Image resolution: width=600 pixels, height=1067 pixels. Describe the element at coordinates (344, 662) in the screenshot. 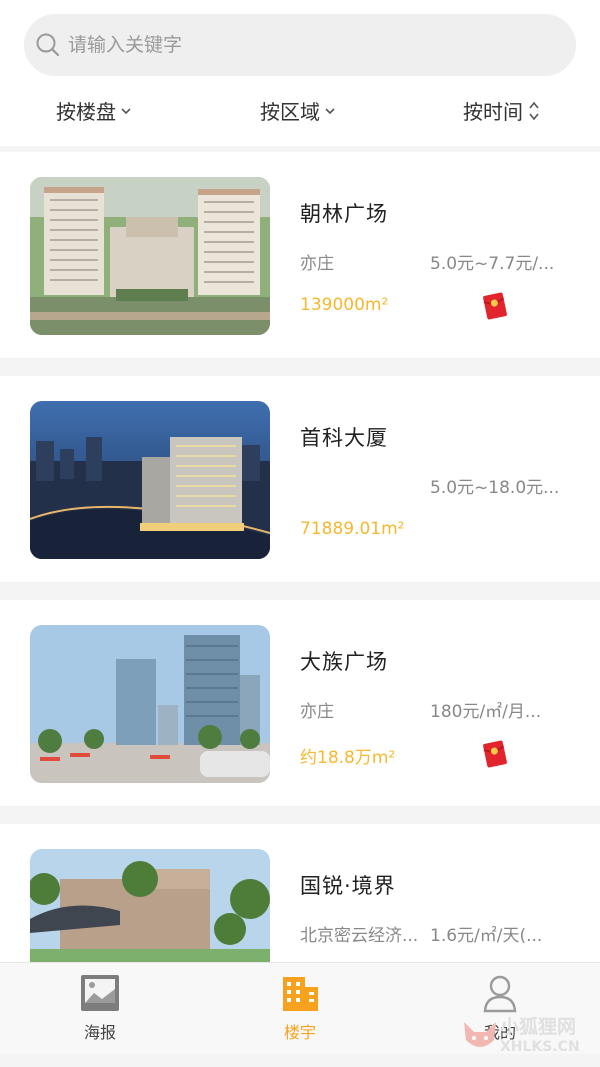

I see `listing-title: 大族广场` at that location.